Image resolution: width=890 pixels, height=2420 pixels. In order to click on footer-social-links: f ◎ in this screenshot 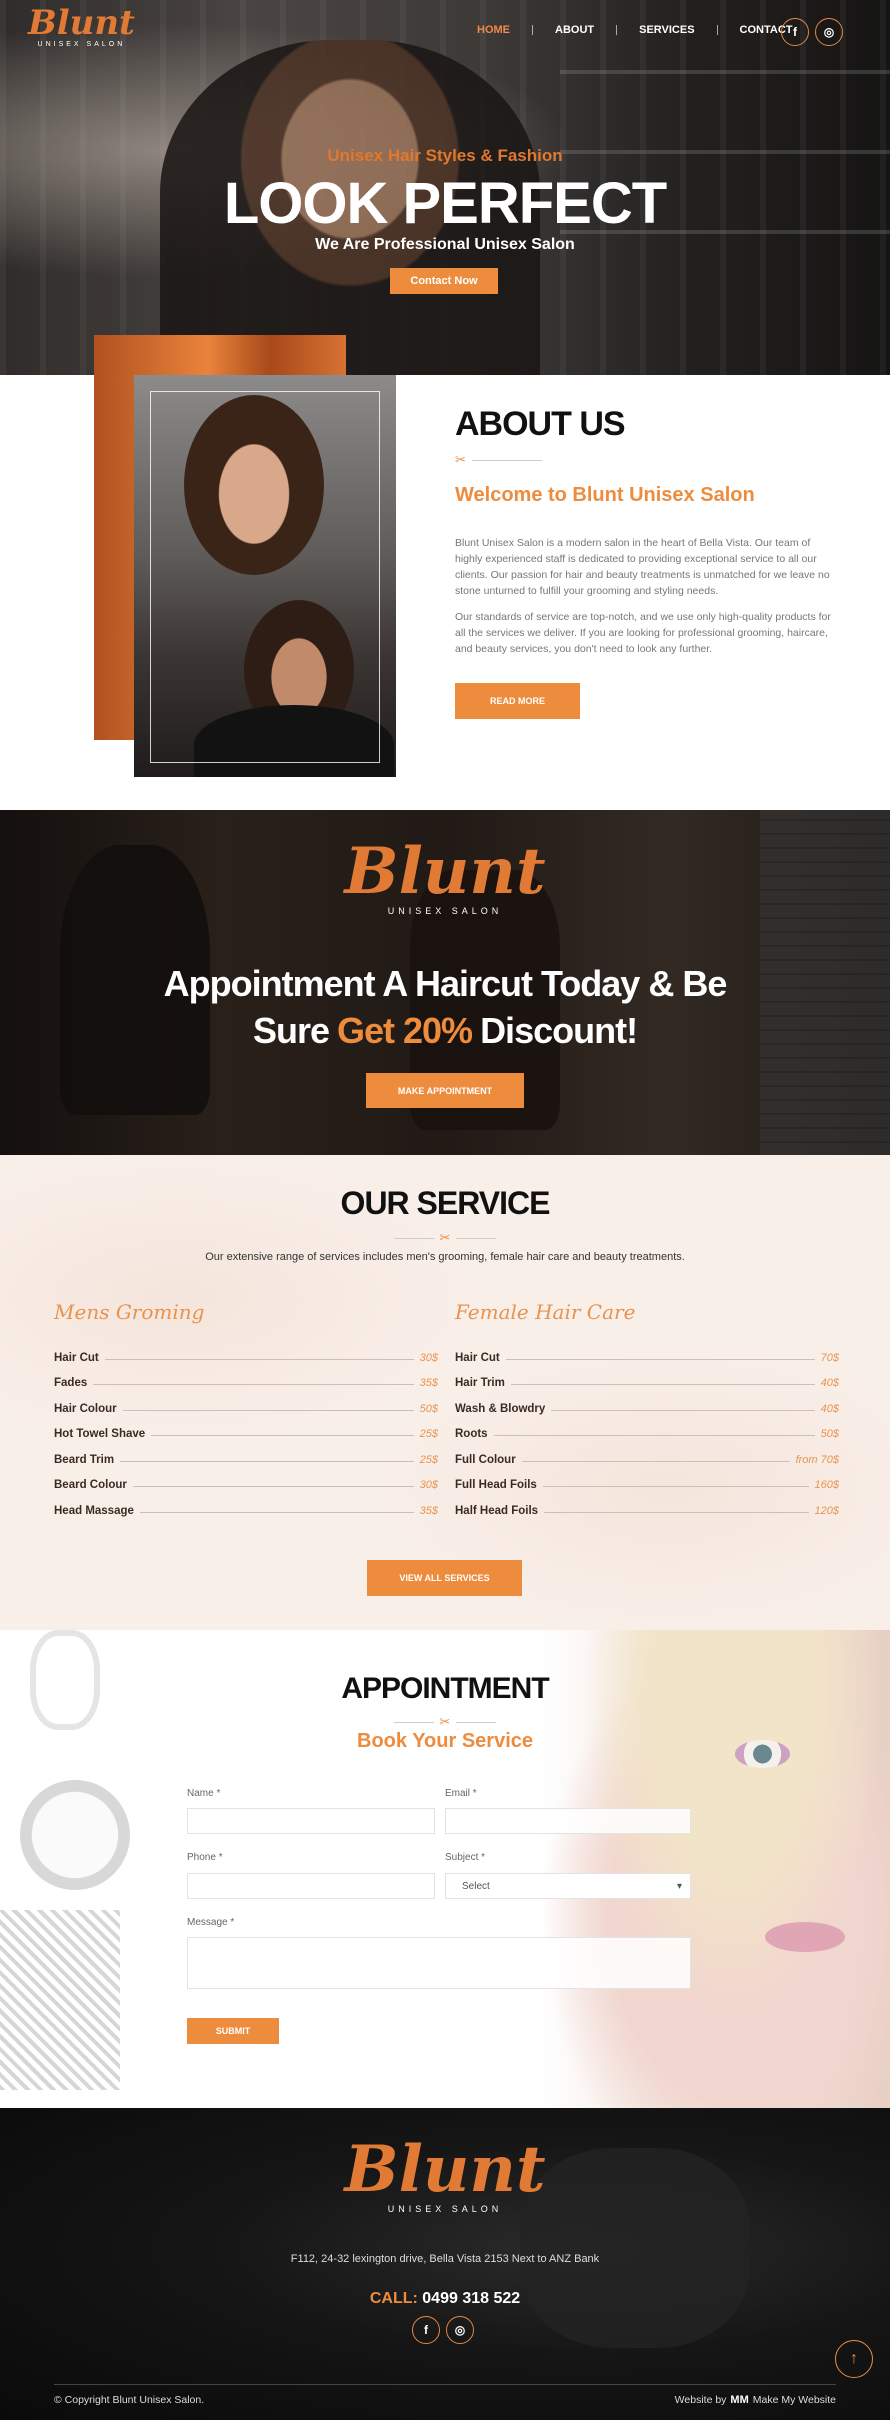, I will do `click(443, 2330)`.